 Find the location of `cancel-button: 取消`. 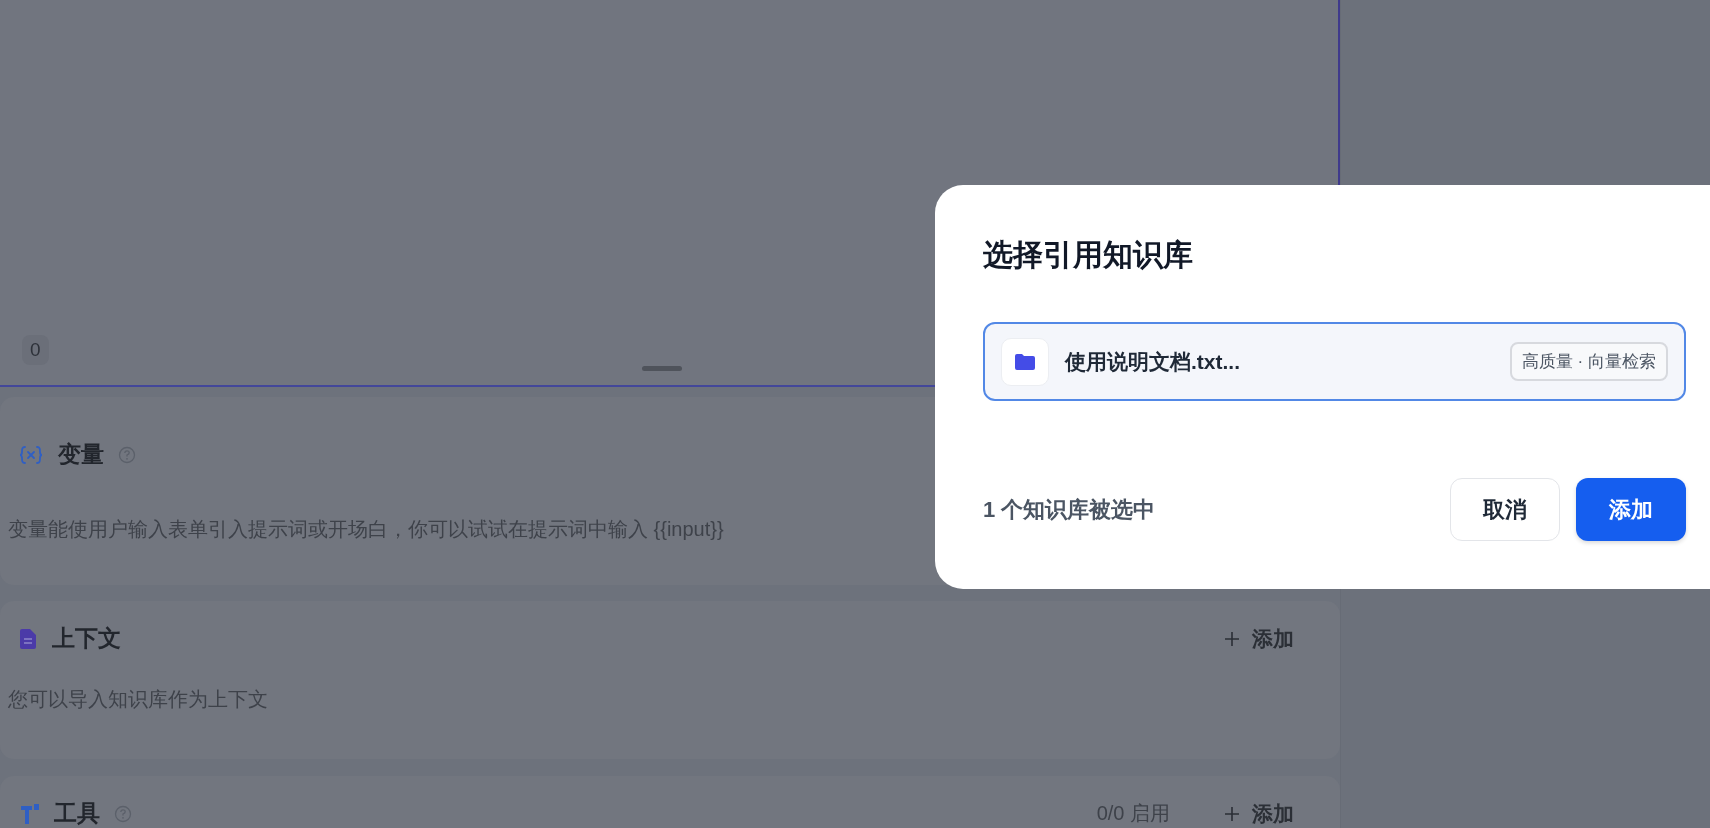

cancel-button: 取消 is located at coordinates (1505, 509).